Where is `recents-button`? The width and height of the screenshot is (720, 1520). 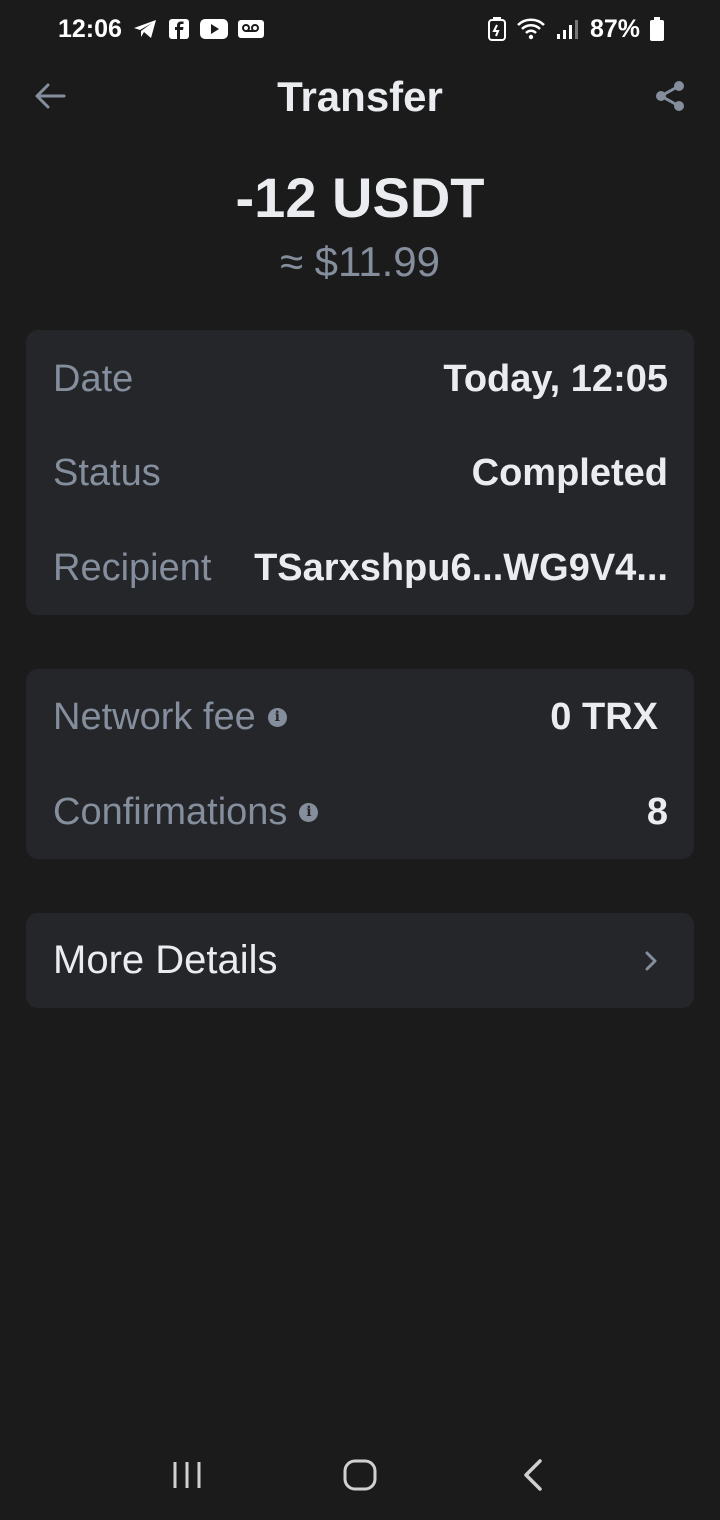 recents-button is located at coordinates (187, 1475).